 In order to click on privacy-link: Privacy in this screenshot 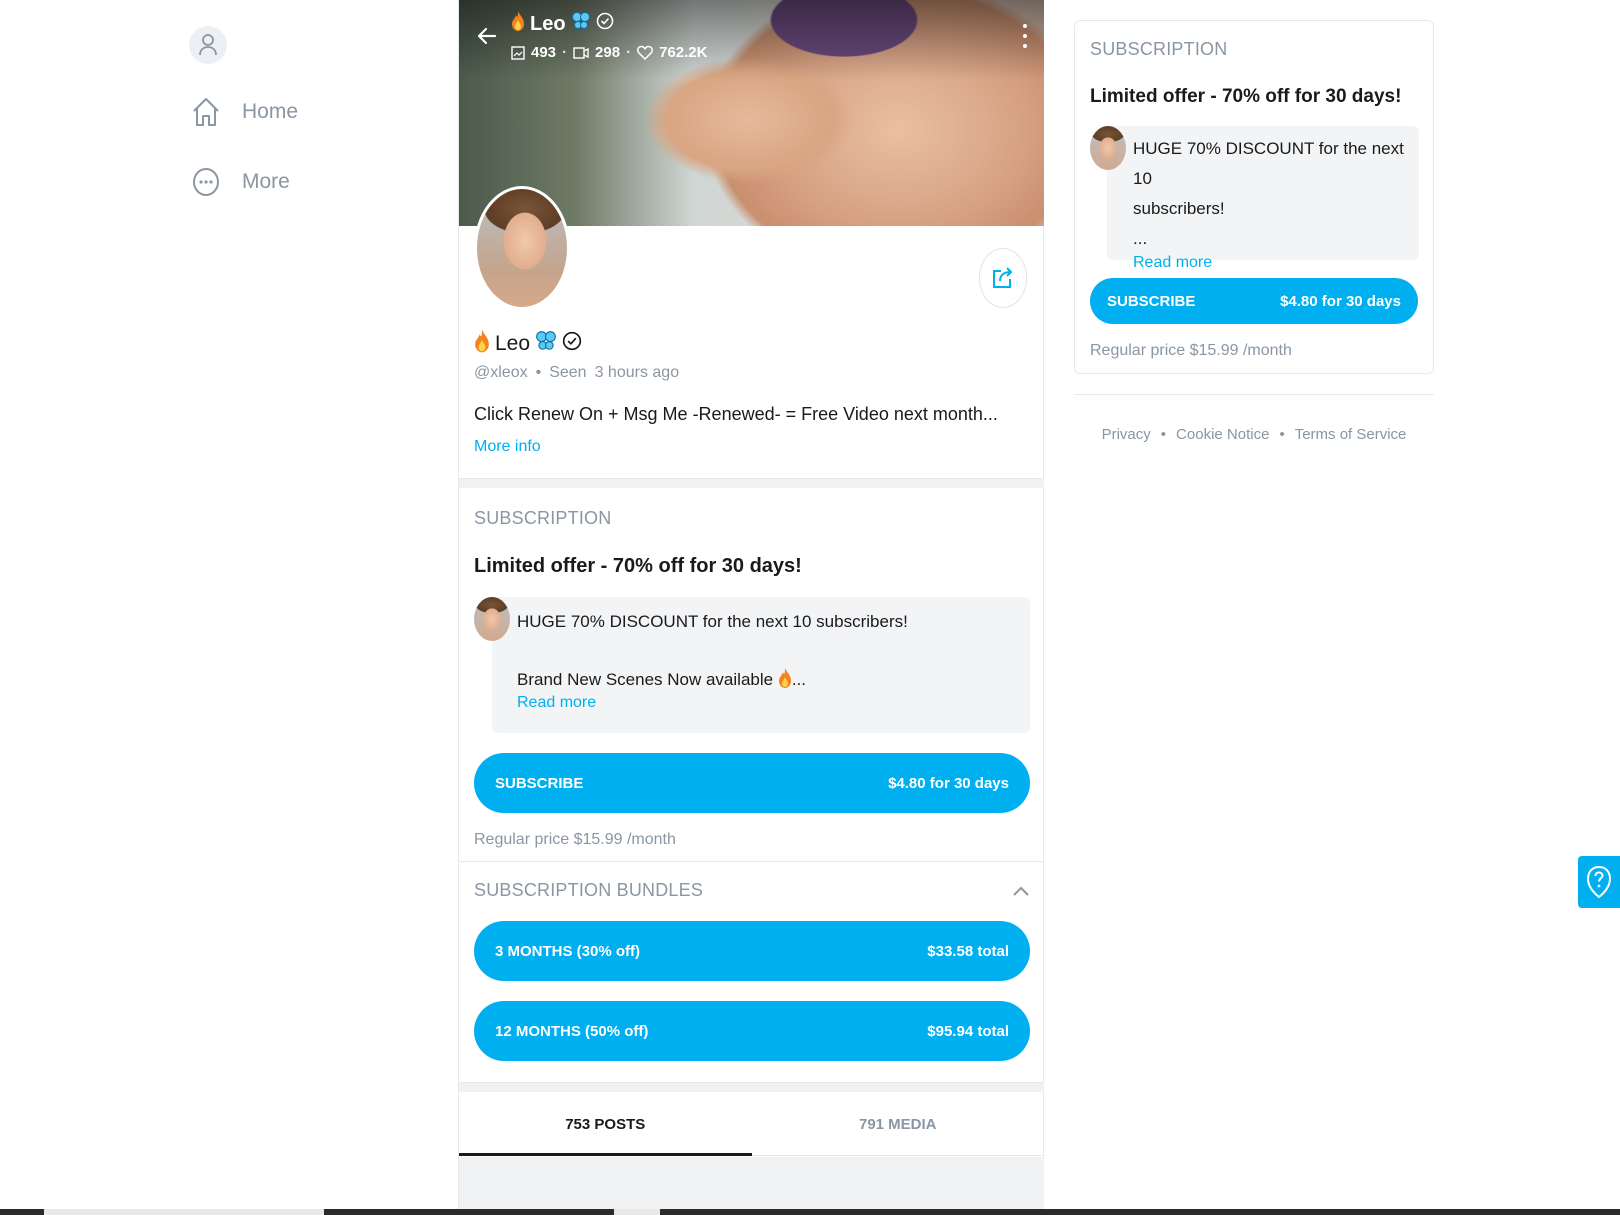, I will do `click(1126, 434)`.